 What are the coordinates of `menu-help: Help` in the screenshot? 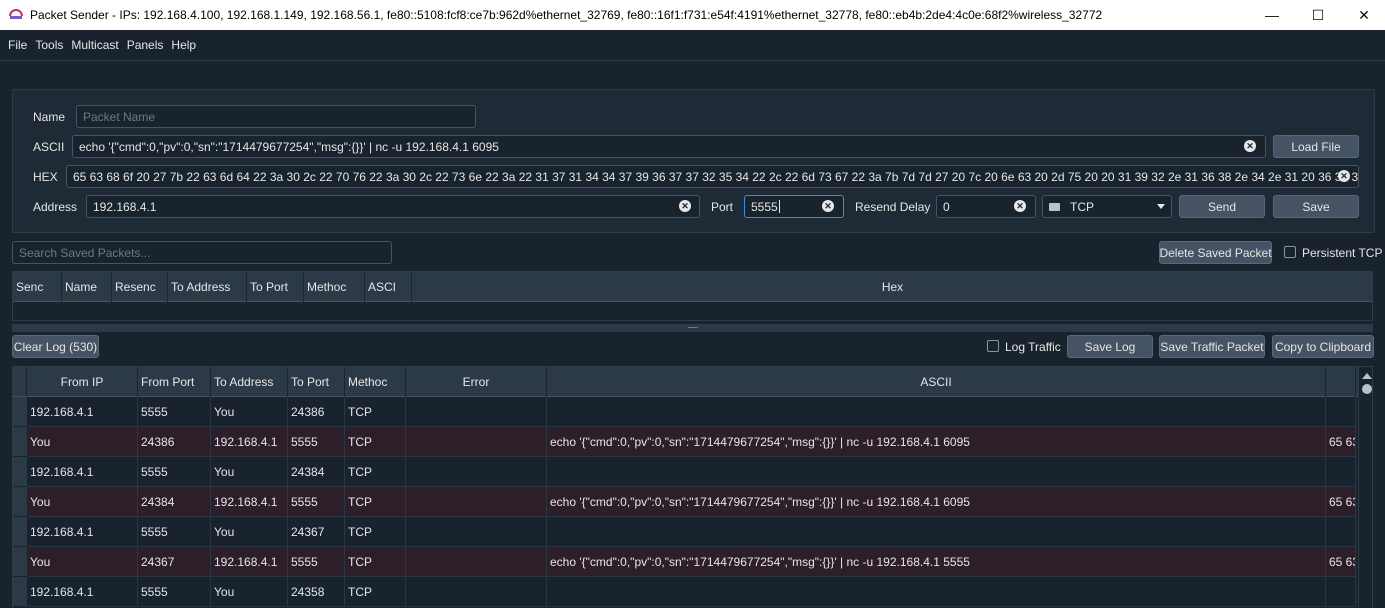 It's located at (183, 45).